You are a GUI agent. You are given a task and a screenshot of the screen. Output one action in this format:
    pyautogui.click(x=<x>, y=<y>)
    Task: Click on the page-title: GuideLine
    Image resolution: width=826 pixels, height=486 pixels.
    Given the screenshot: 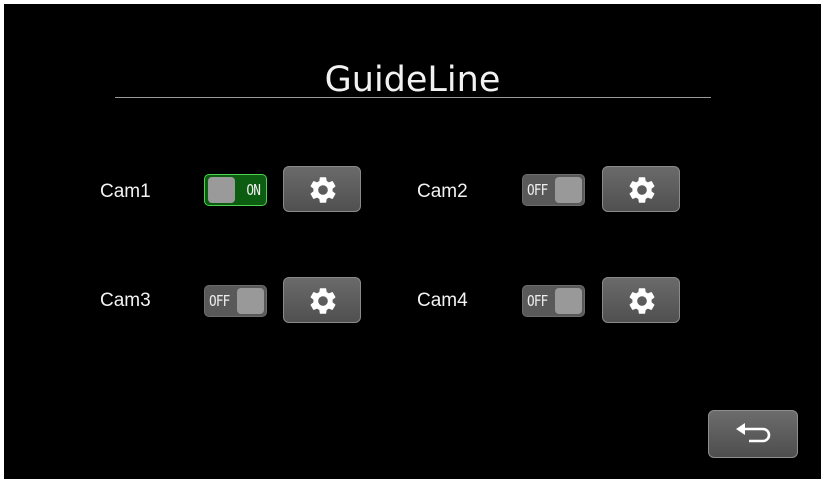 What is the action you would take?
    pyautogui.click(x=412, y=80)
    